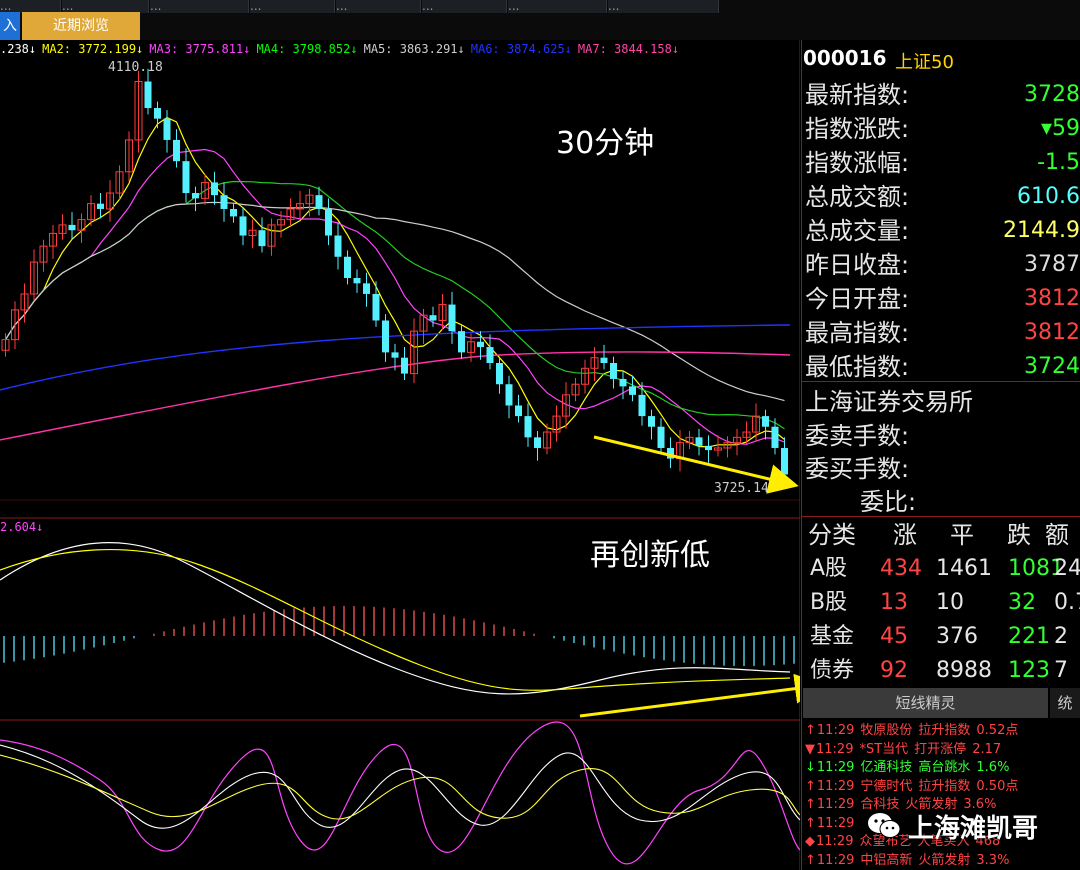  I want to click on quote-row: 今日开盘: 3812, so click(942, 299).